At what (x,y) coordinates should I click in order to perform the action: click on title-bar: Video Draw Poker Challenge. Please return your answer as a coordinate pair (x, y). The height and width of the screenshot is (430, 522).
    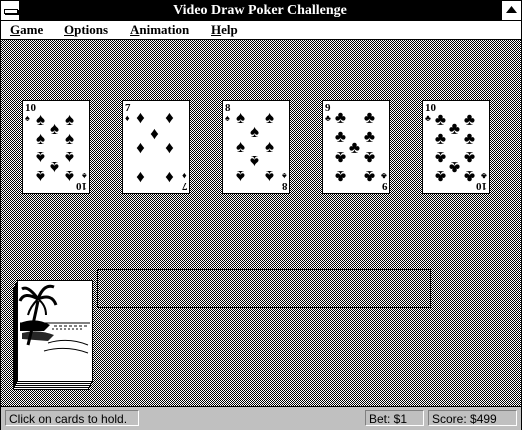
    Looking at the image, I should click on (261, 11).